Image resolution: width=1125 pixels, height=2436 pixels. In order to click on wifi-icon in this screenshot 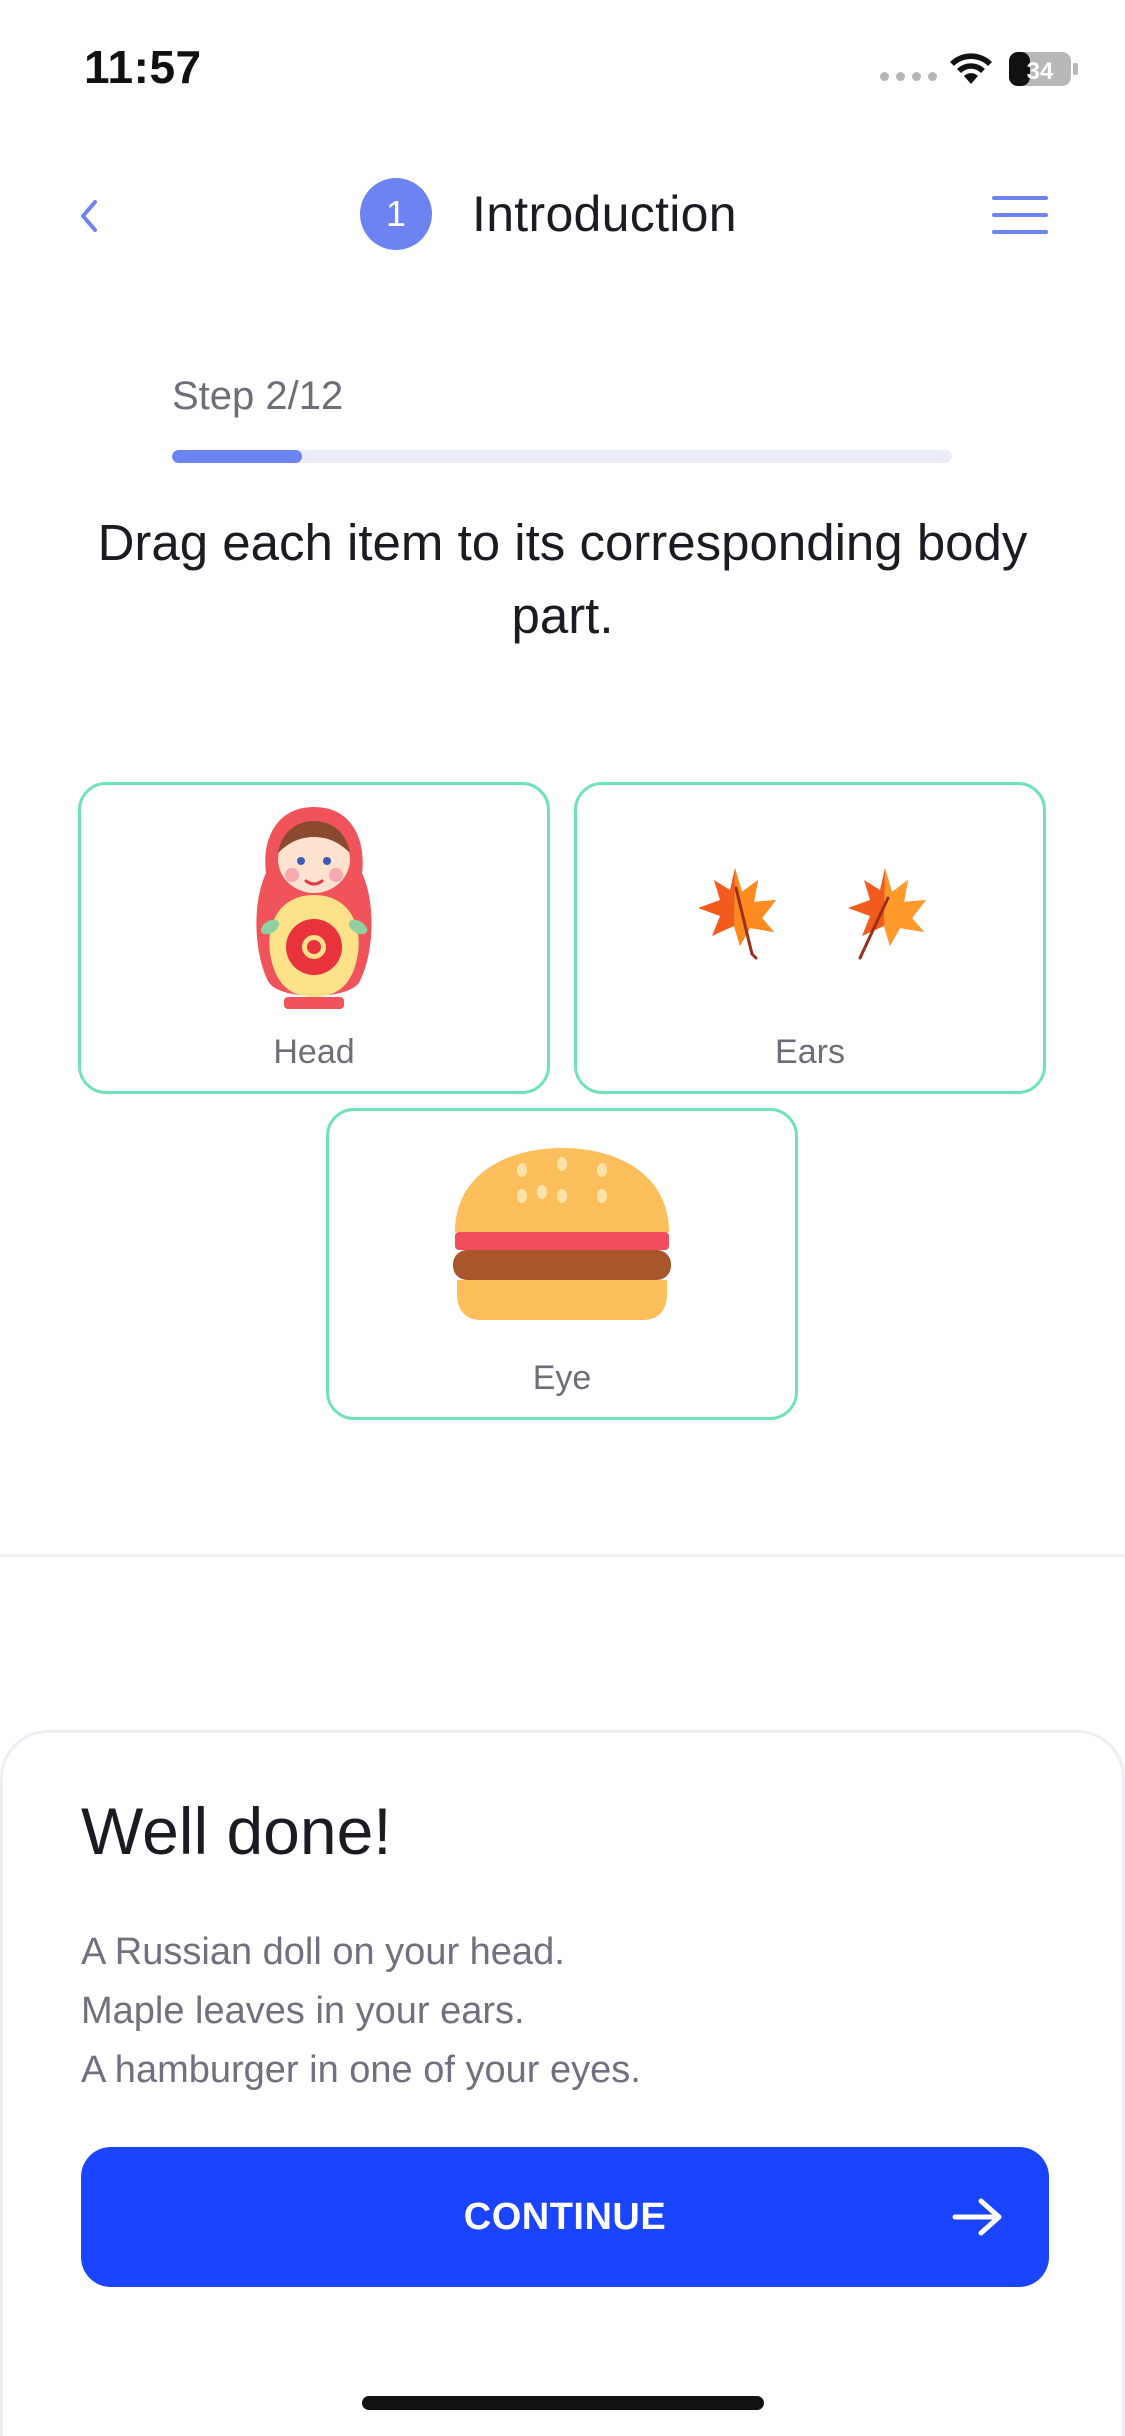, I will do `click(971, 68)`.